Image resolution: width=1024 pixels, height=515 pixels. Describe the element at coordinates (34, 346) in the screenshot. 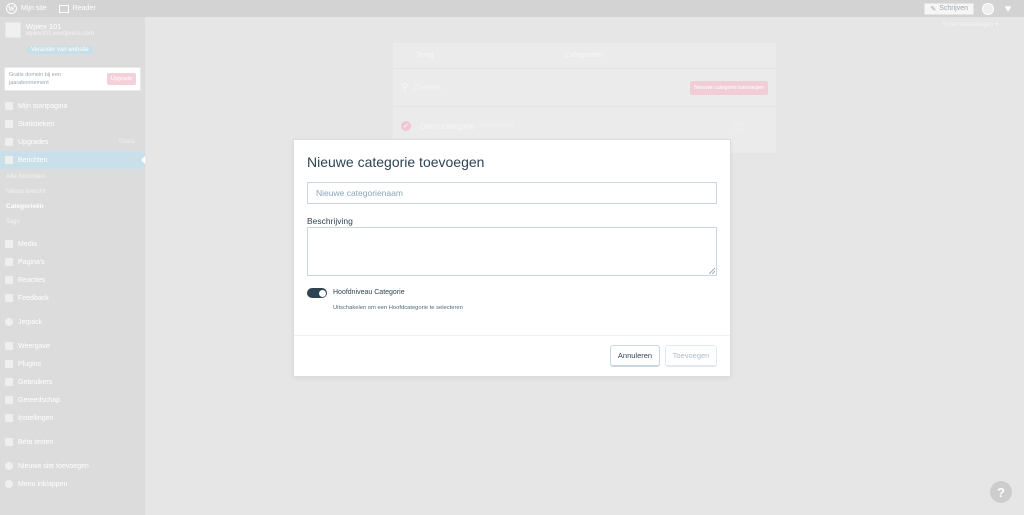

I see `sidebar-item-label: Weergave` at that location.